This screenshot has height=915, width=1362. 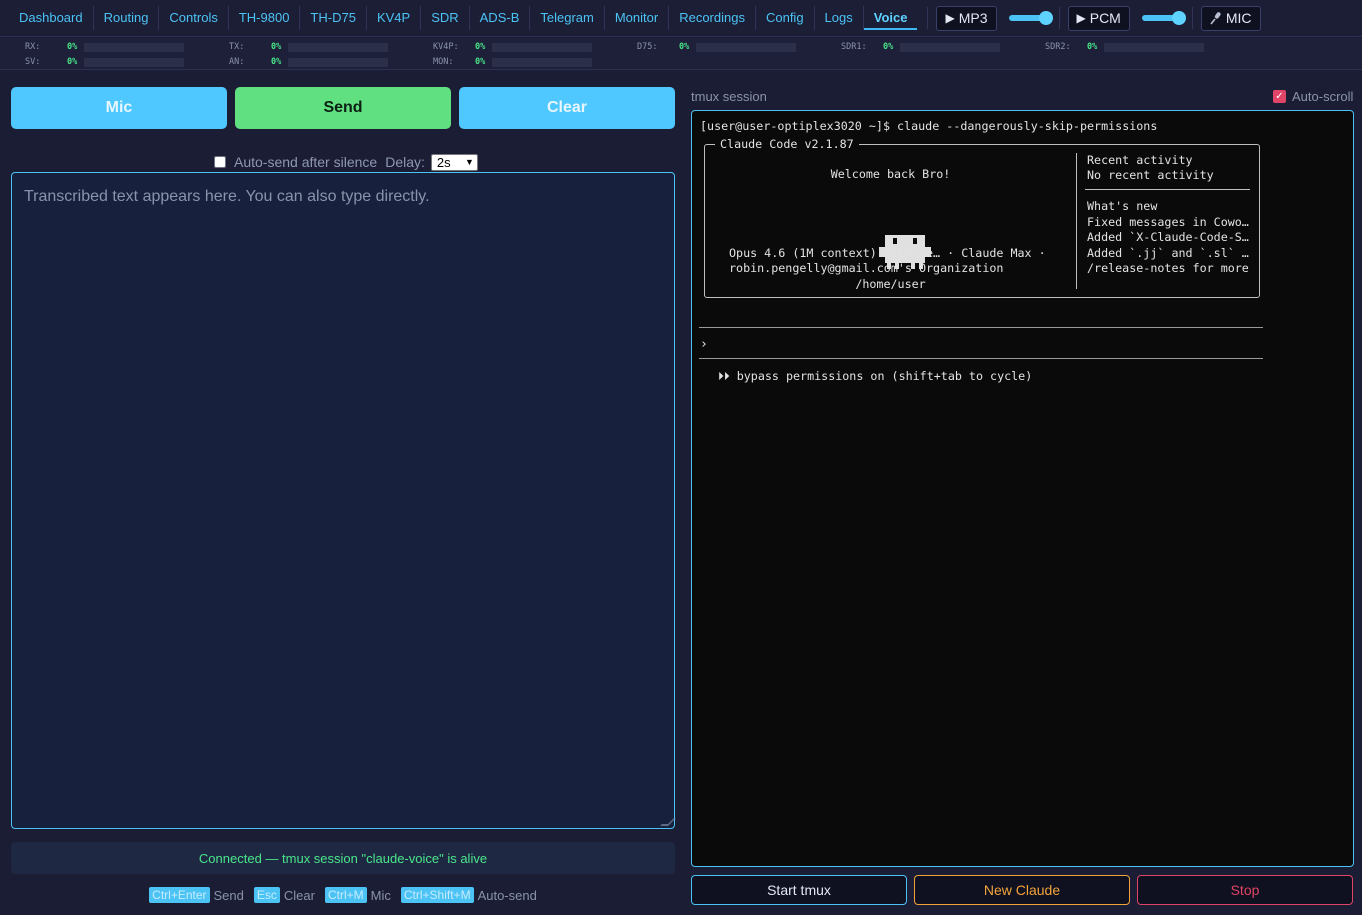 I want to click on tab-kv4p: KV4P, so click(x=394, y=18).